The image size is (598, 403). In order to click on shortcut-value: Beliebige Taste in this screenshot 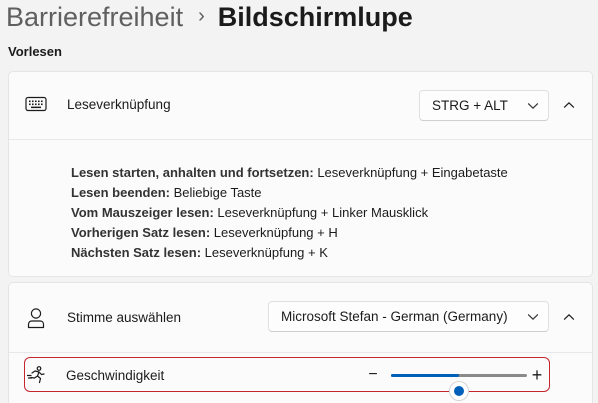, I will do `click(215, 192)`.